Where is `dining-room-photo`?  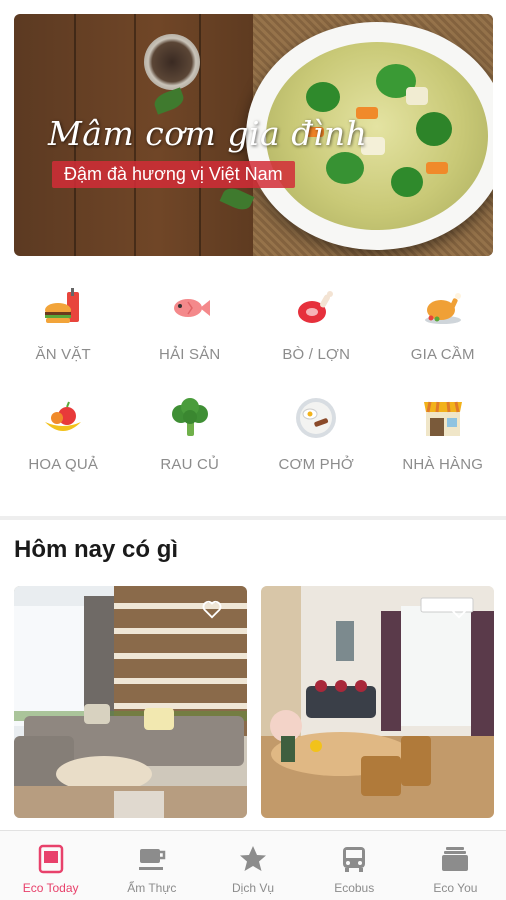 dining-room-photo is located at coordinates (377, 702).